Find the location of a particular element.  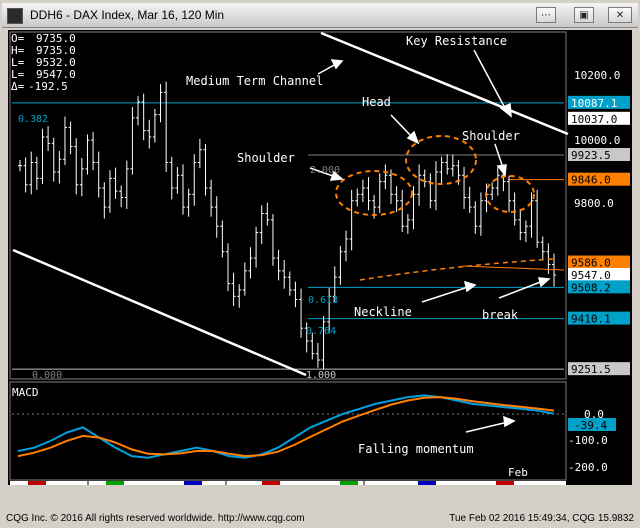

price-tick-10200: 10200.0 is located at coordinates (597, 75).